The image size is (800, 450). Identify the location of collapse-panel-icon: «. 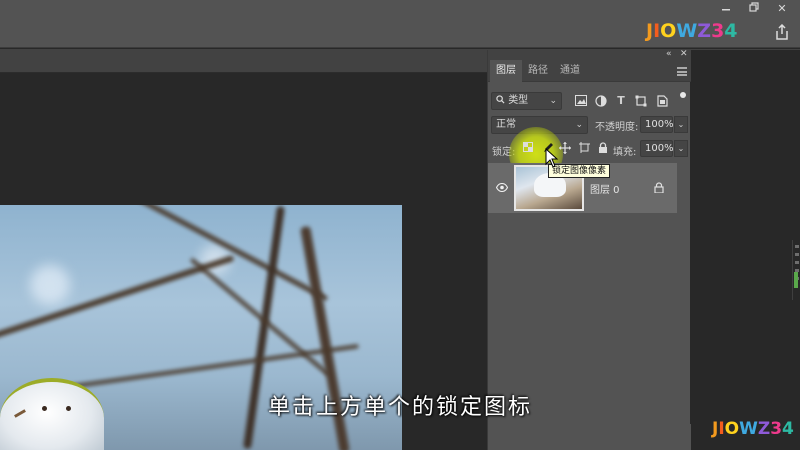
(669, 54).